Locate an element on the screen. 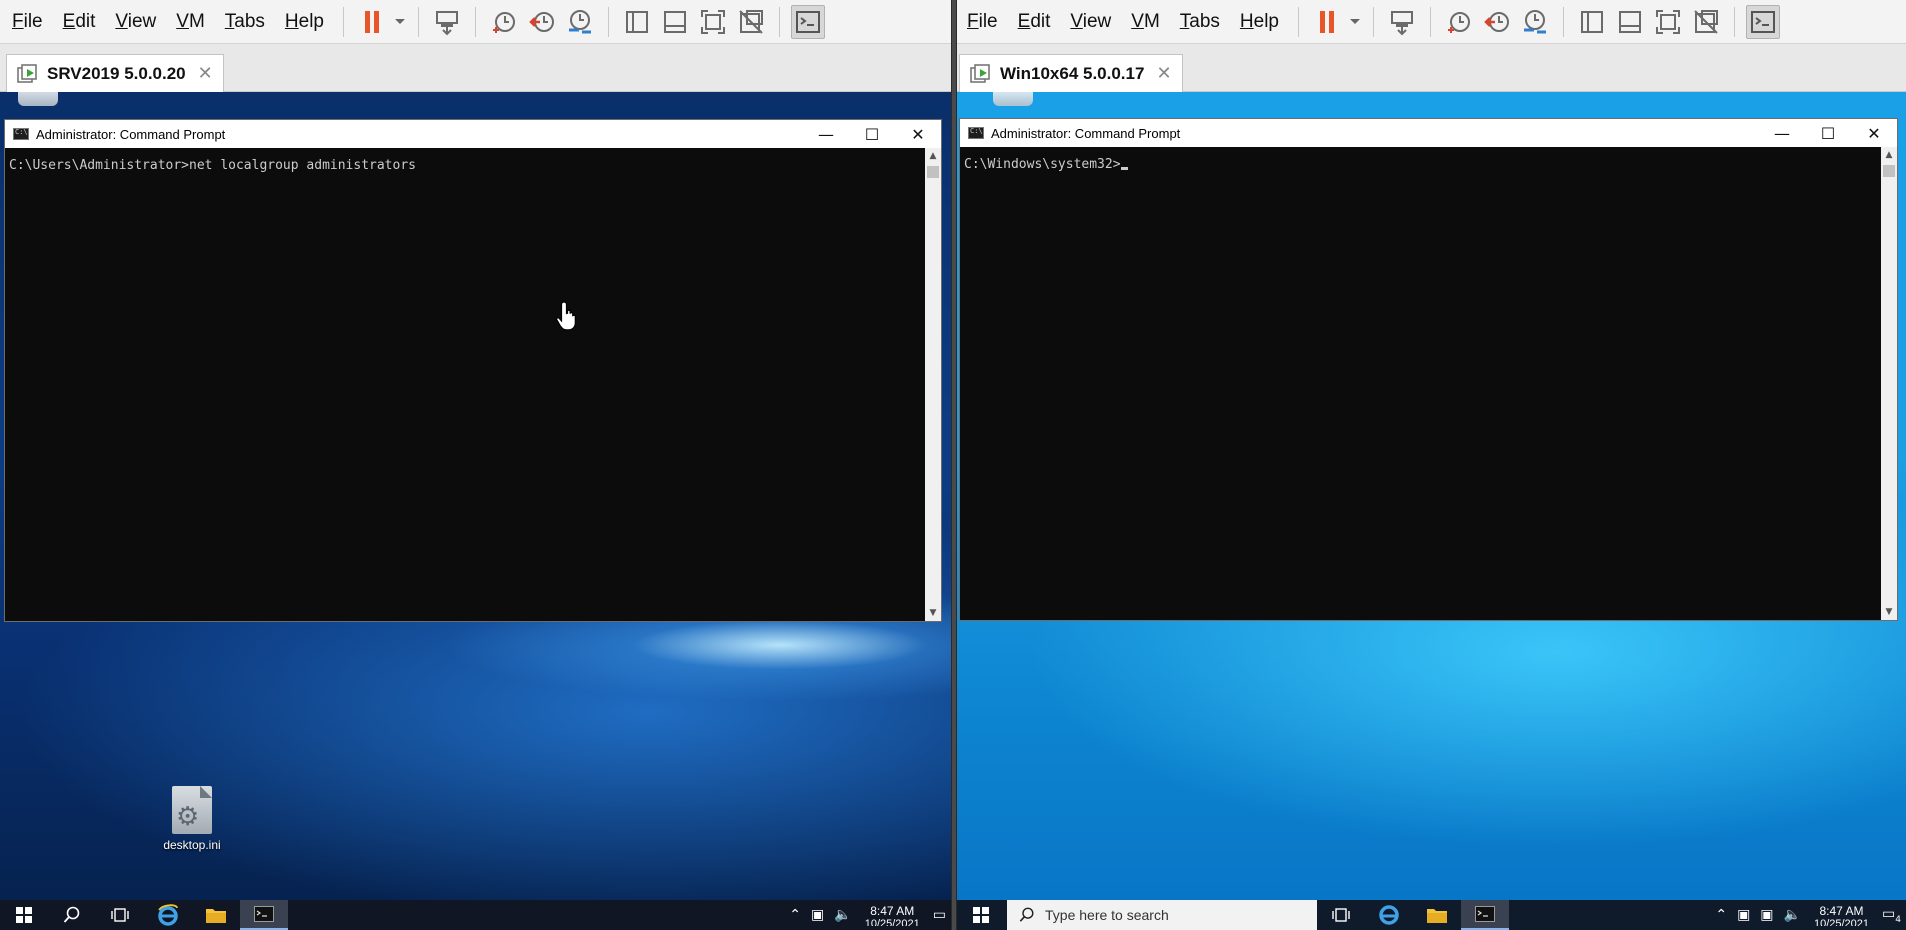  action-center-icon: ▭4 is located at coordinates (1891, 915).